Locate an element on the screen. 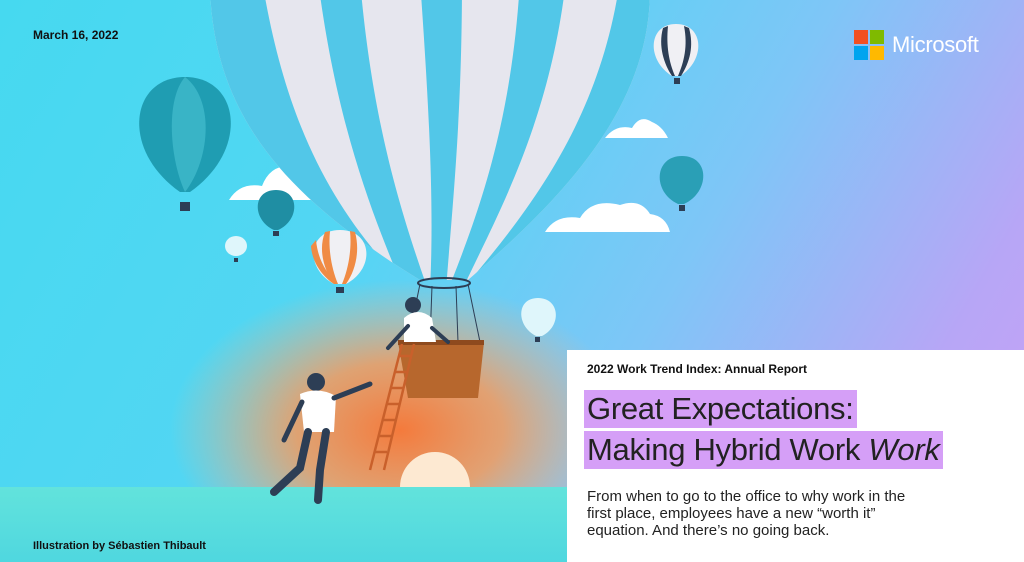 The width and height of the screenshot is (1024, 562). teal-balloon-large is located at coordinates (185, 144).